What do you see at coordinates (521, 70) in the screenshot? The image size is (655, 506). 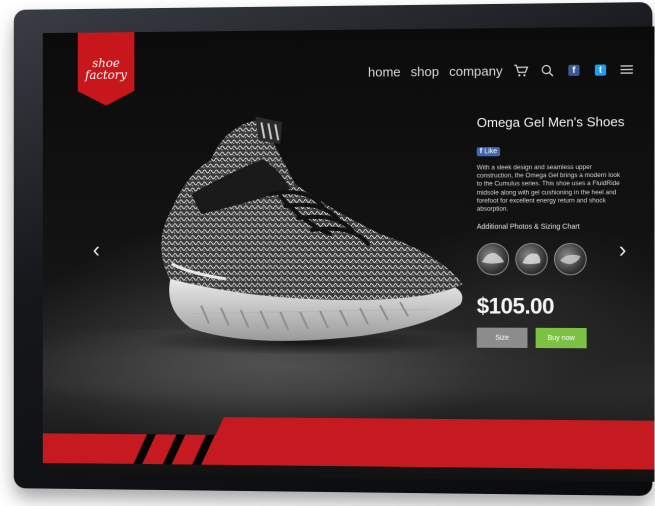 I see `cart-icon` at bounding box center [521, 70].